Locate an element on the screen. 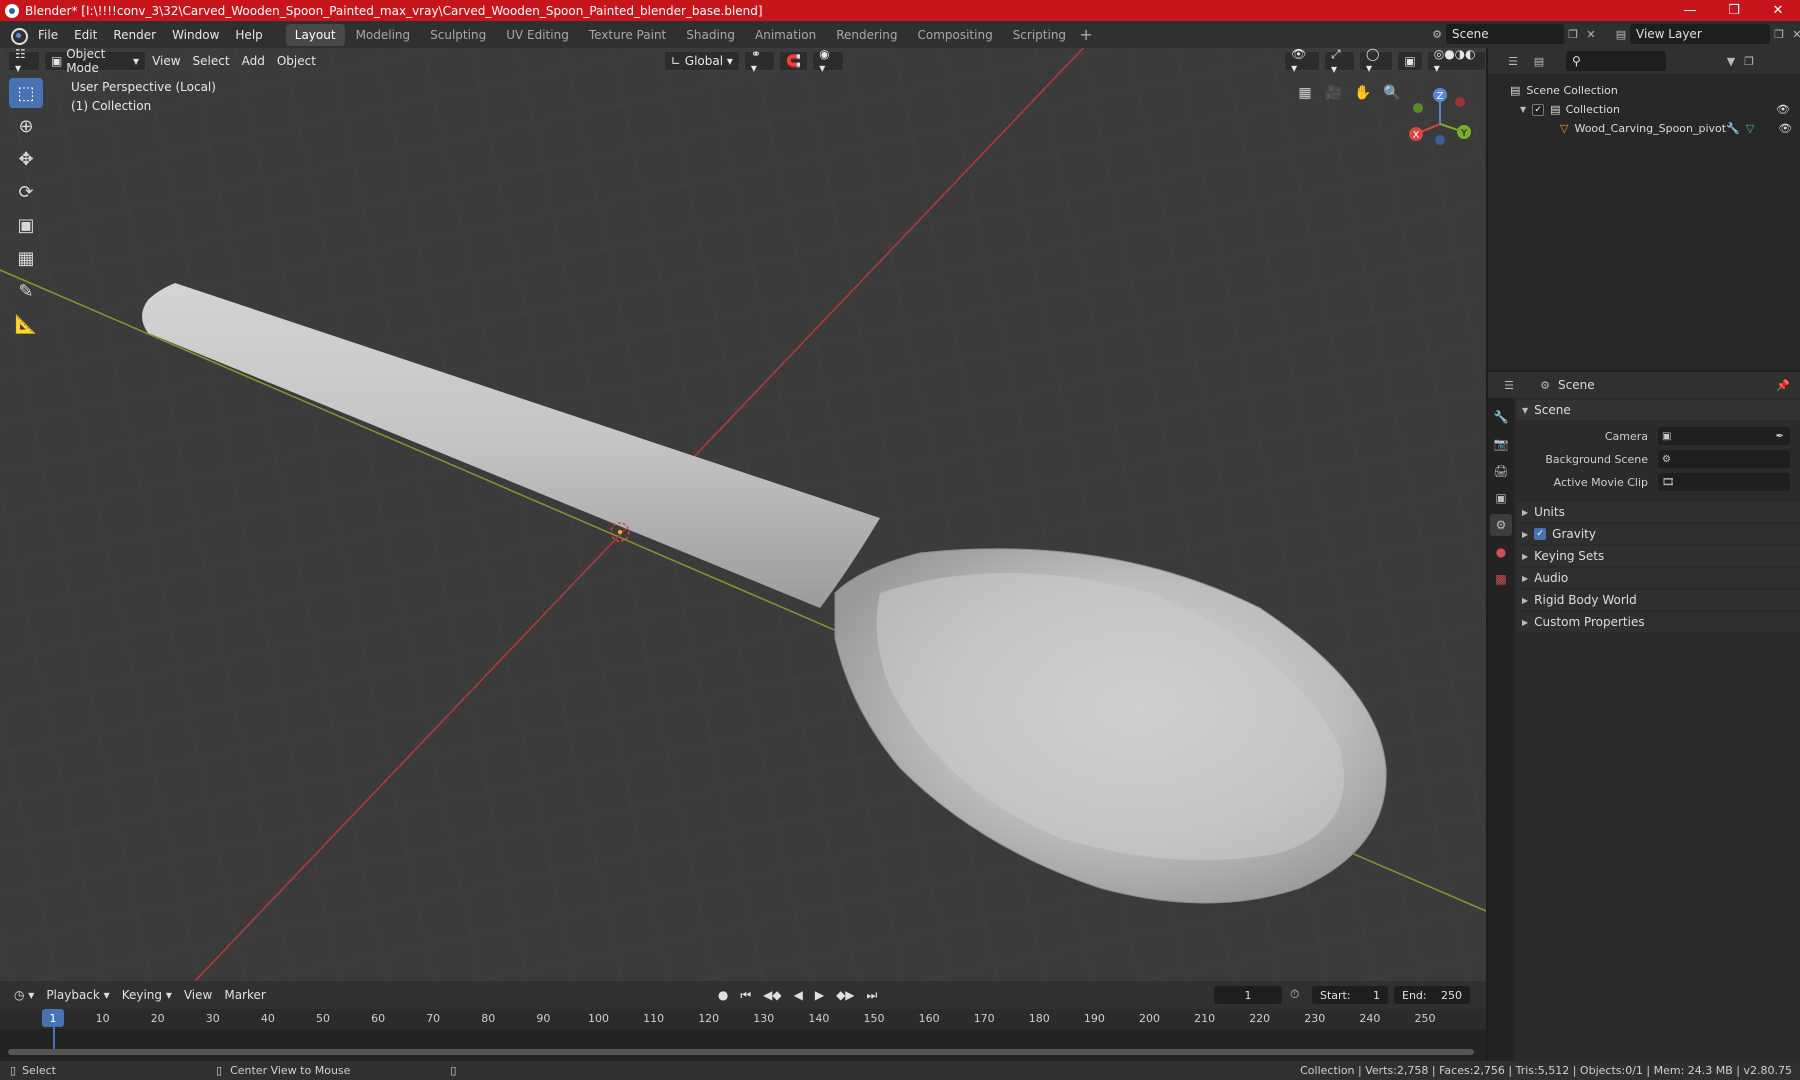 The image size is (1800, 1080). gizmo-toggle-button: ⤢ ▾ is located at coordinates (1340, 61).